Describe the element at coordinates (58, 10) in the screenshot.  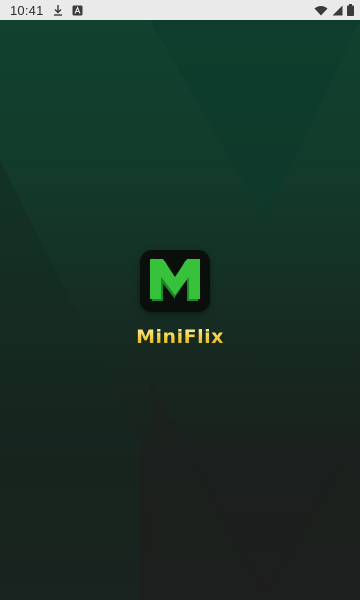
I see `download-icon` at that location.